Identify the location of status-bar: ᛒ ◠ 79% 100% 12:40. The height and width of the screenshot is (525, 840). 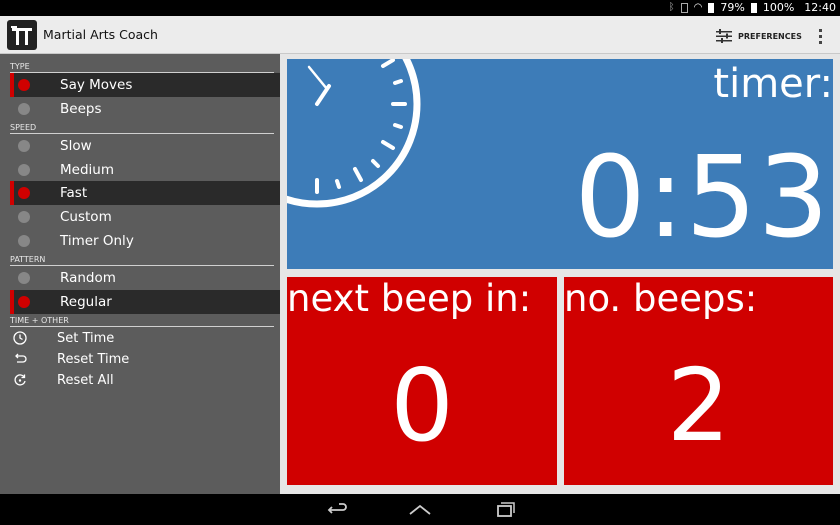
(420, 8).